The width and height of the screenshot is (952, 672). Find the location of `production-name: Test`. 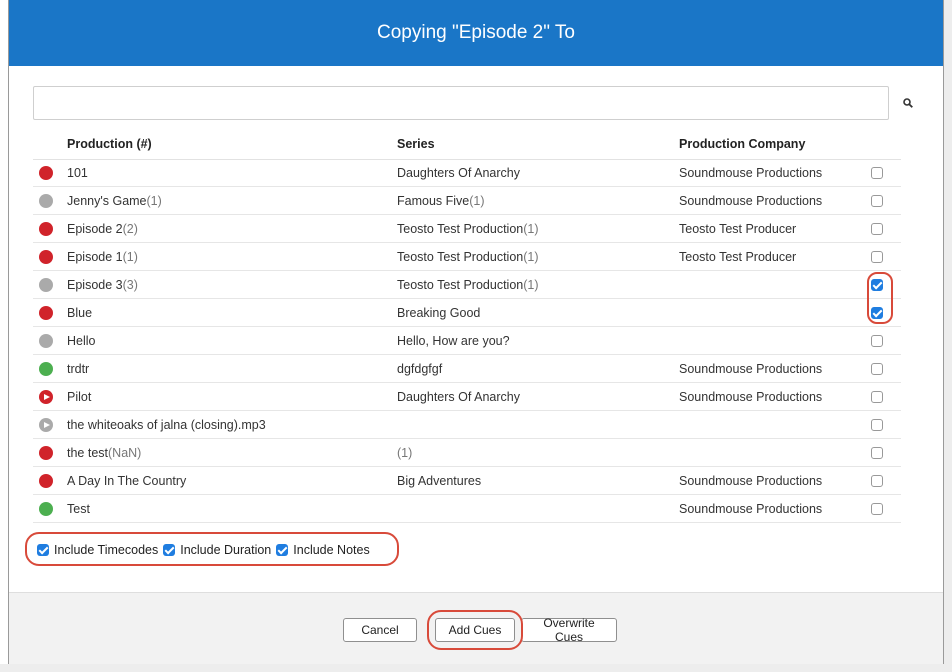

production-name: Test is located at coordinates (78, 509).